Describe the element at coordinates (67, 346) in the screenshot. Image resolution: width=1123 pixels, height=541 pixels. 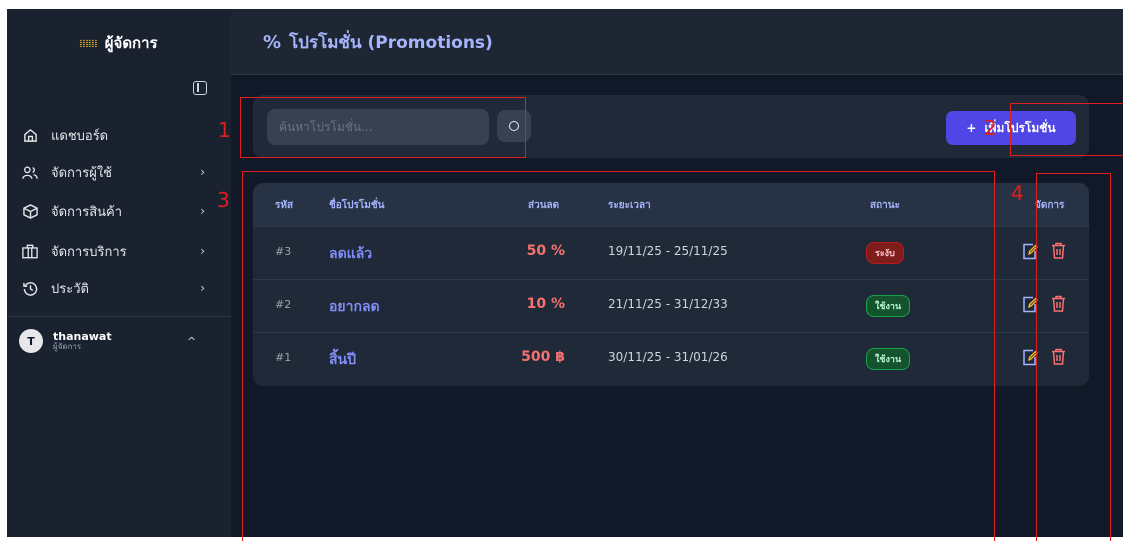
I see `user-role: ผู้จัดการ` at that location.